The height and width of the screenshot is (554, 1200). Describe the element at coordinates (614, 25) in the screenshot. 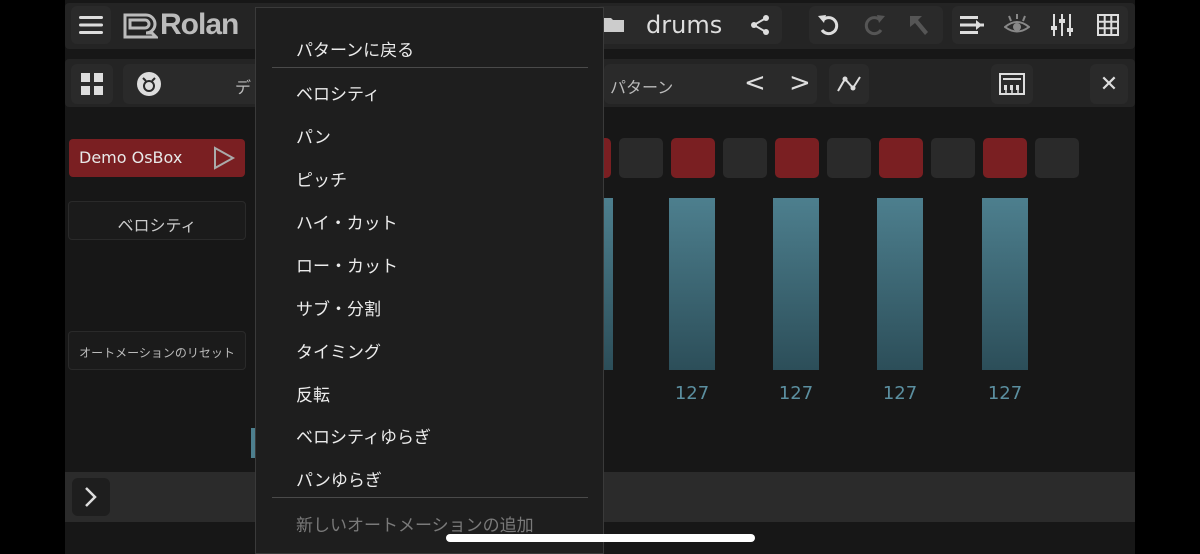

I see `folder-icon` at that location.